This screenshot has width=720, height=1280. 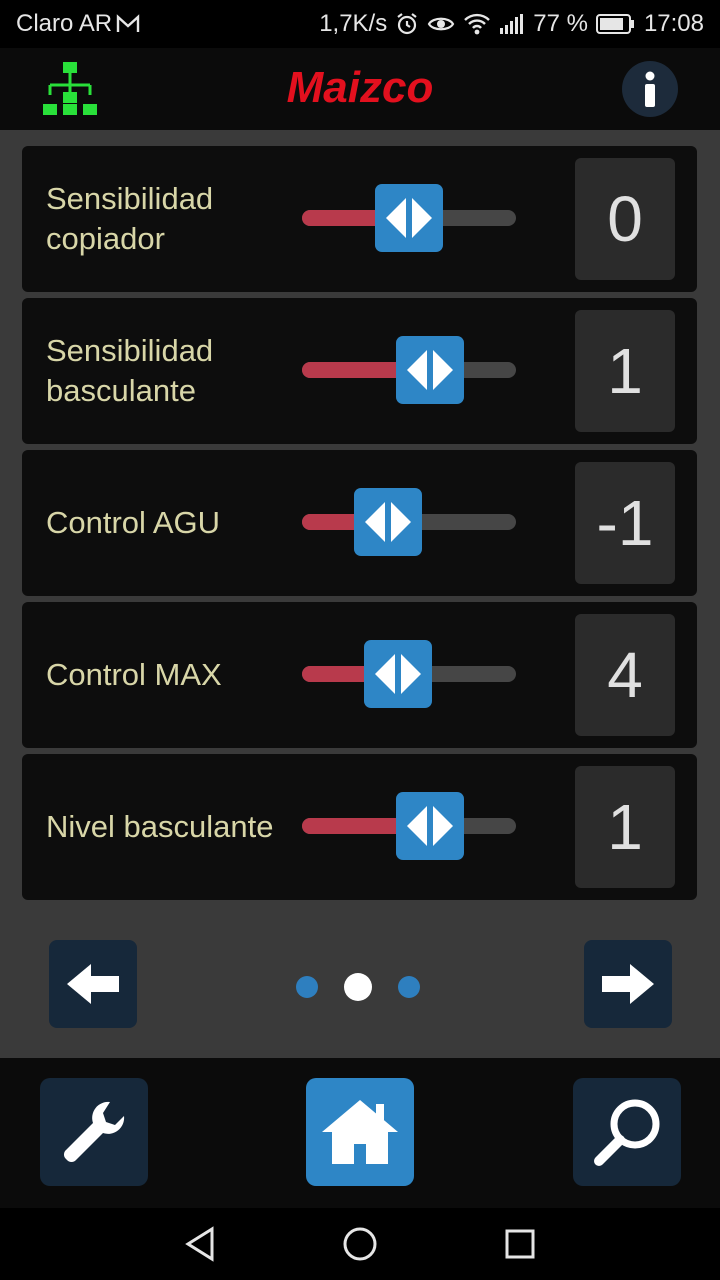 I want to click on logo-text: Maizco, so click(x=360, y=87).